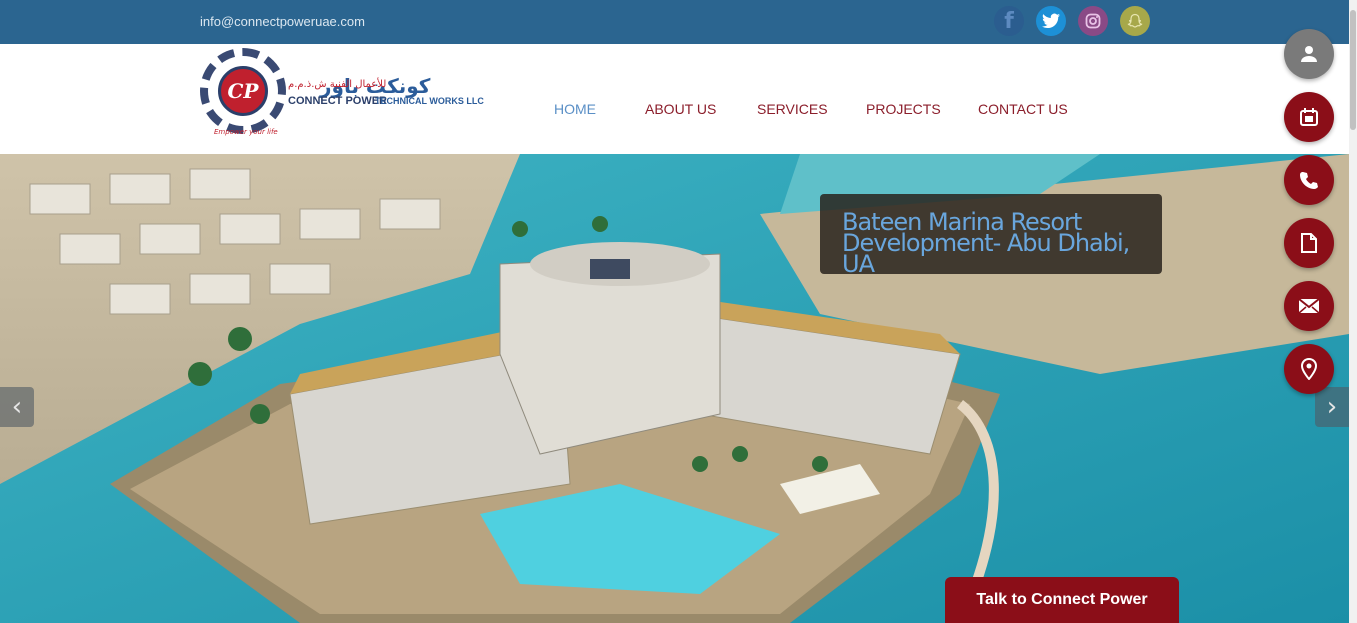  Describe the element at coordinates (1009, 21) in the screenshot. I see `facebook-icon: f` at that location.